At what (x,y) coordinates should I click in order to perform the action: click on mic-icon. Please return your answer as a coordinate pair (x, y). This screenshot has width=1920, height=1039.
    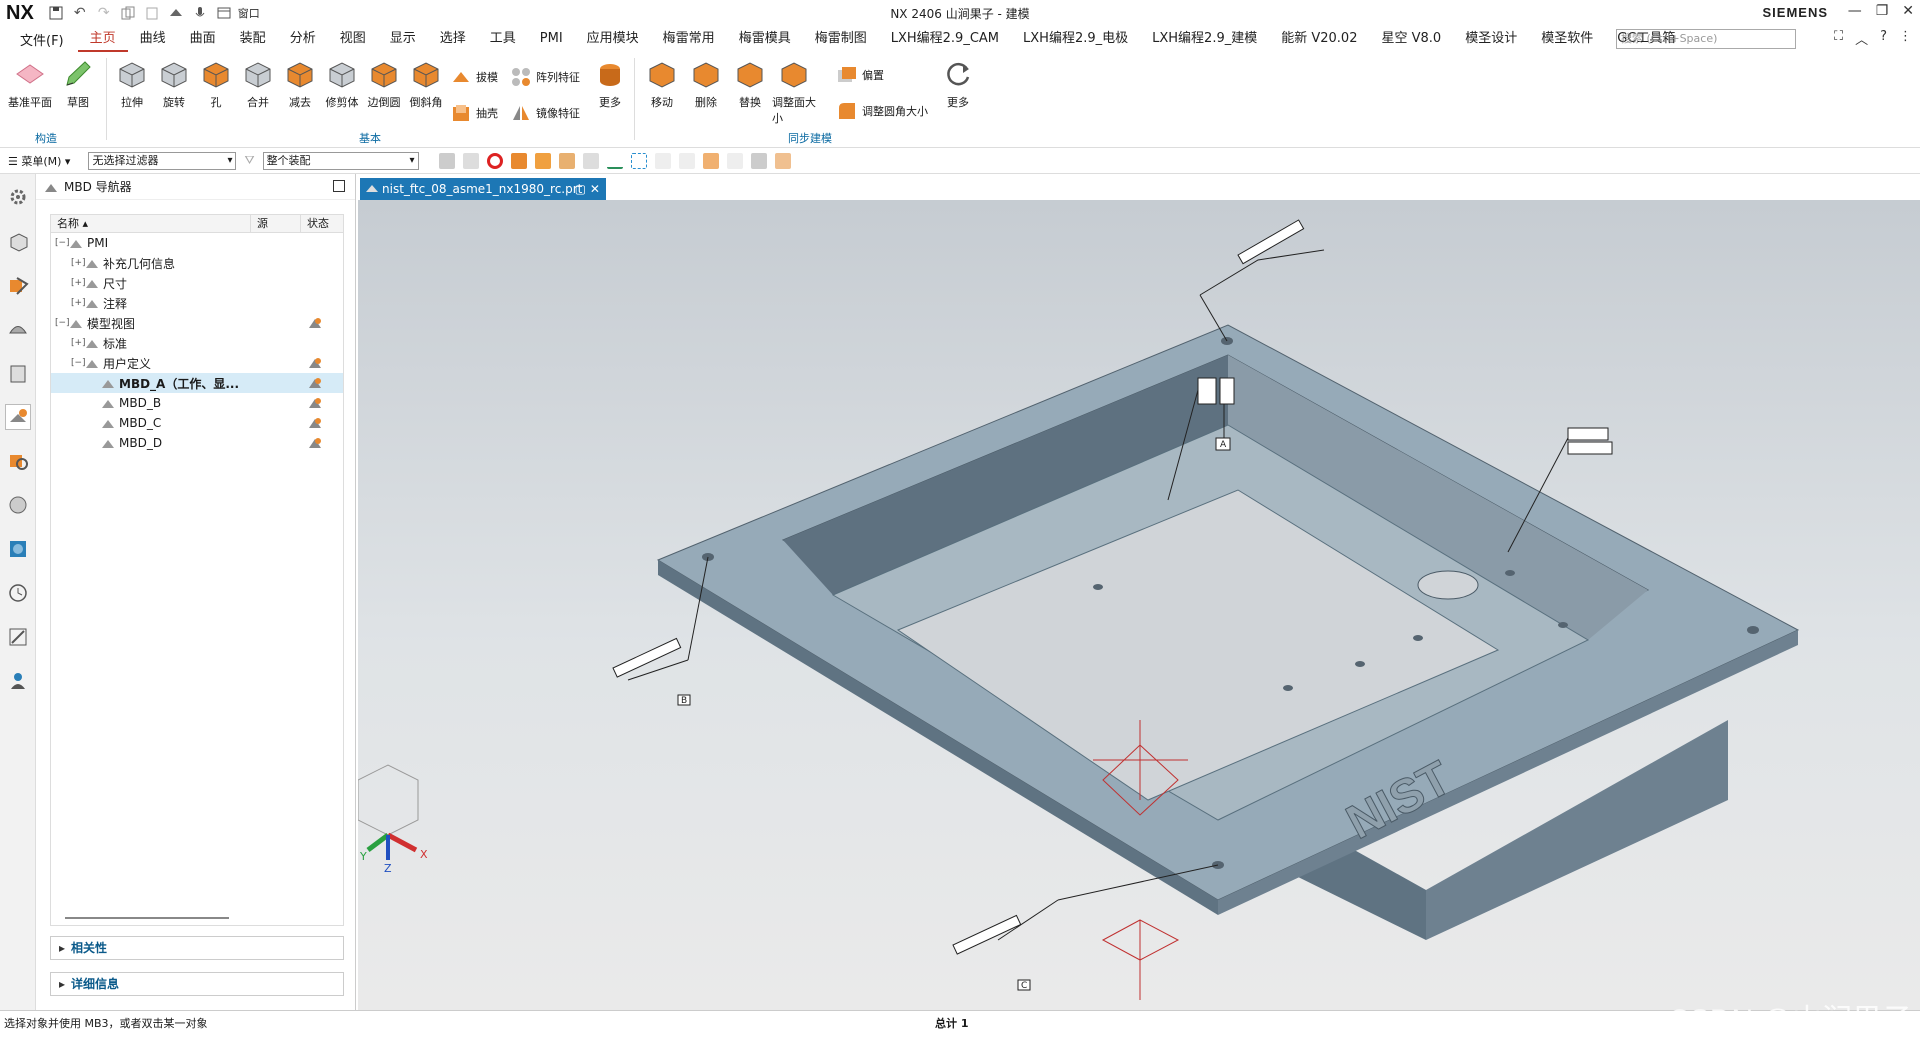
    Looking at the image, I should click on (200, 13).